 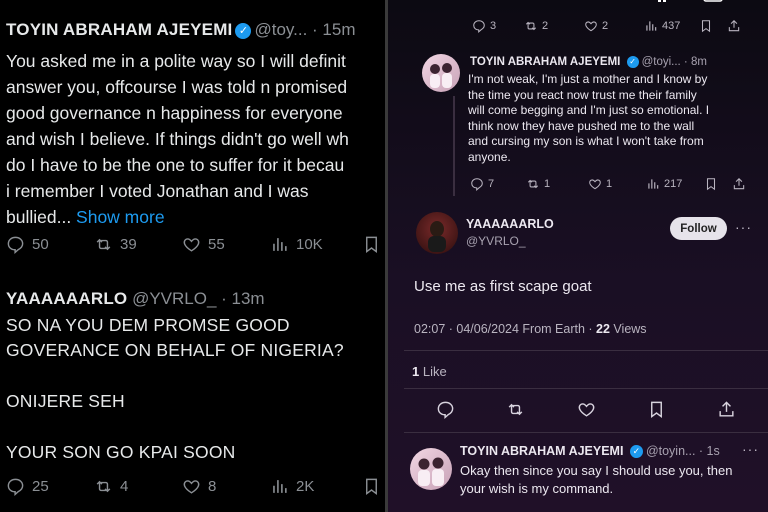 I want to click on reply2-handle-time: @toyin... · 1s, so click(x=683, y=451).